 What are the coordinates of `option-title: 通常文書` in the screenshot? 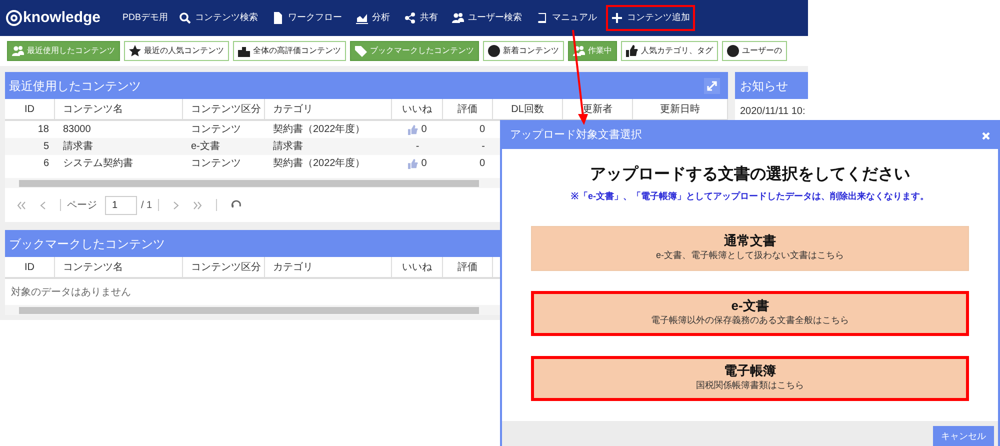 It's located at (750, 241).